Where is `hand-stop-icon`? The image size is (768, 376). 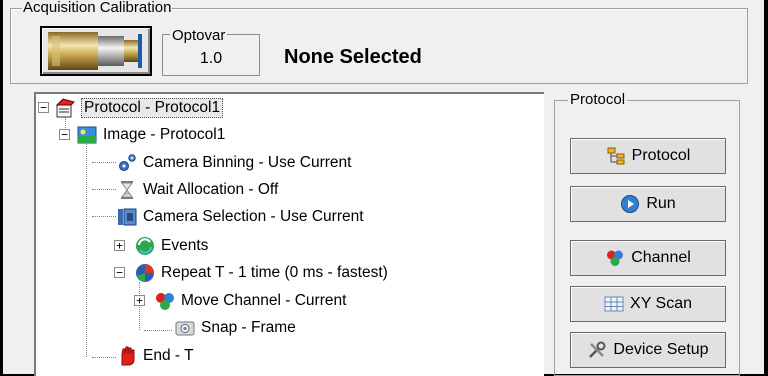 hand-stop-icon is located at coordinates (128, 356).